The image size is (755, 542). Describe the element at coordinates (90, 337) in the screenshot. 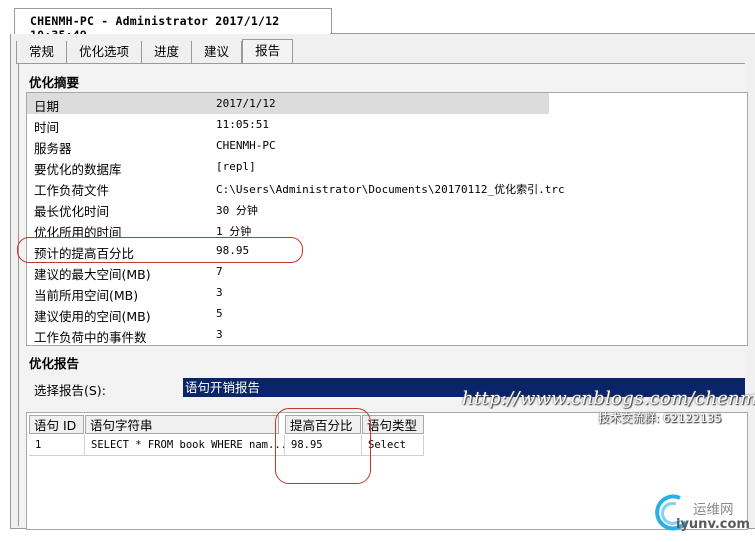

I see `summary-label: 工作负荷中的事件数` at that location.